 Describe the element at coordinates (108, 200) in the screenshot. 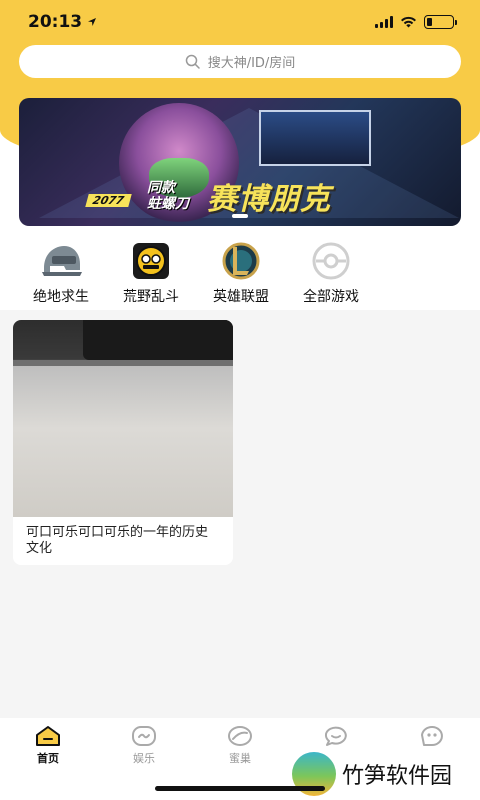

I see `banner-year: 2077` at that location.